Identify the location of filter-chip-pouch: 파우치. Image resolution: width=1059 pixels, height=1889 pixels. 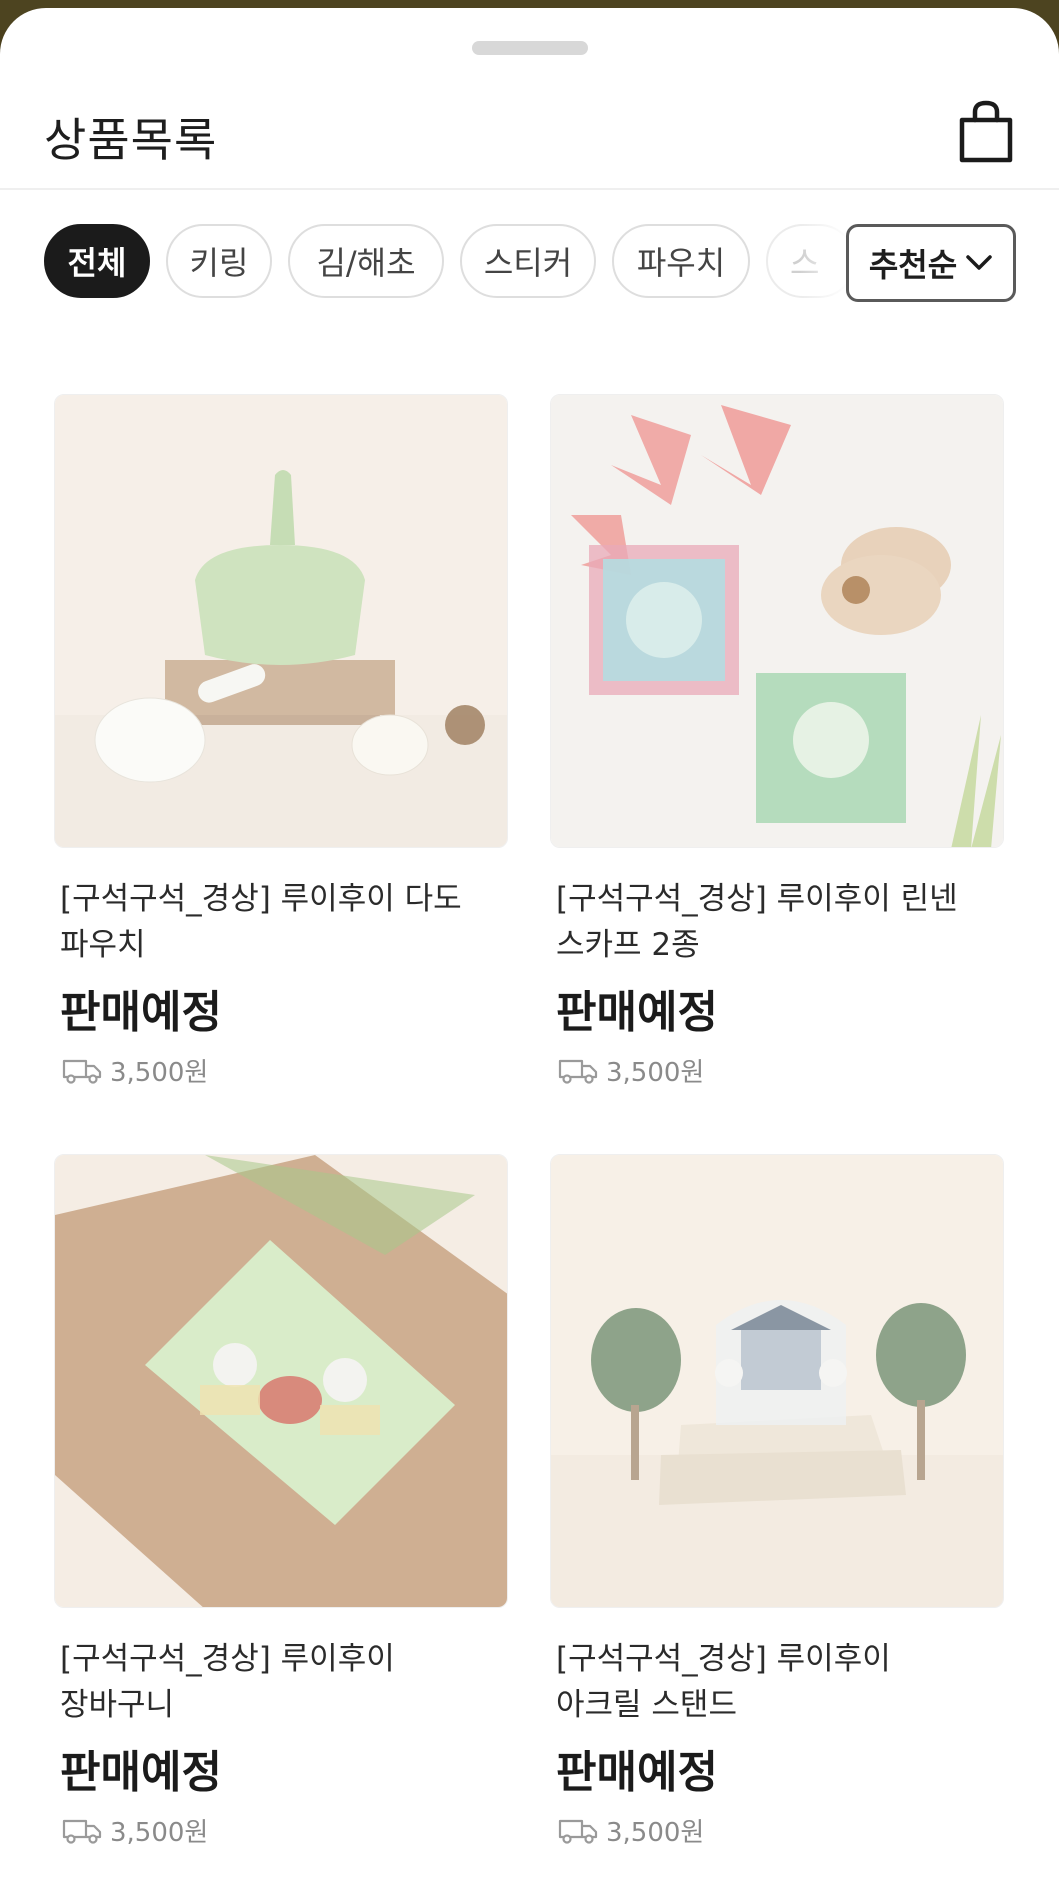
(681, 261).